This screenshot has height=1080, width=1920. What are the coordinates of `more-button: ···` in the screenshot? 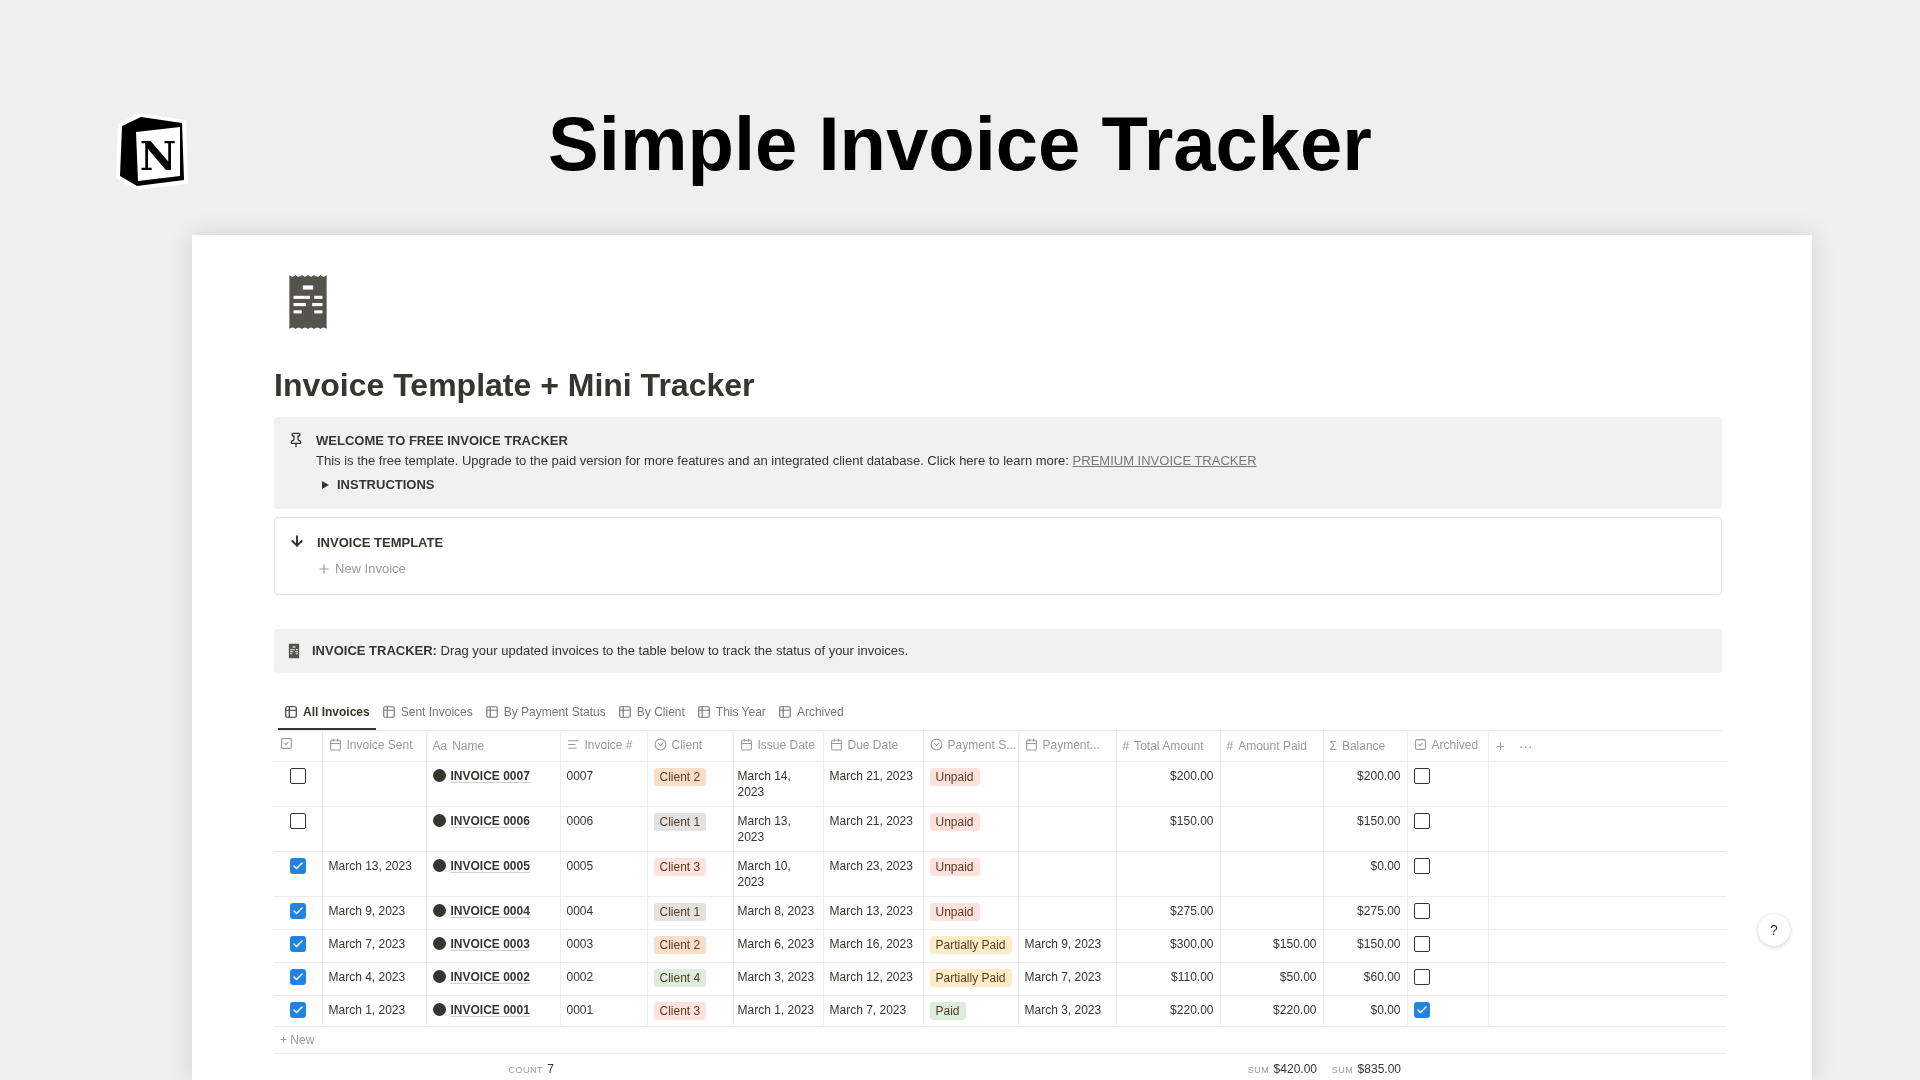 It's located at (1525, 746).